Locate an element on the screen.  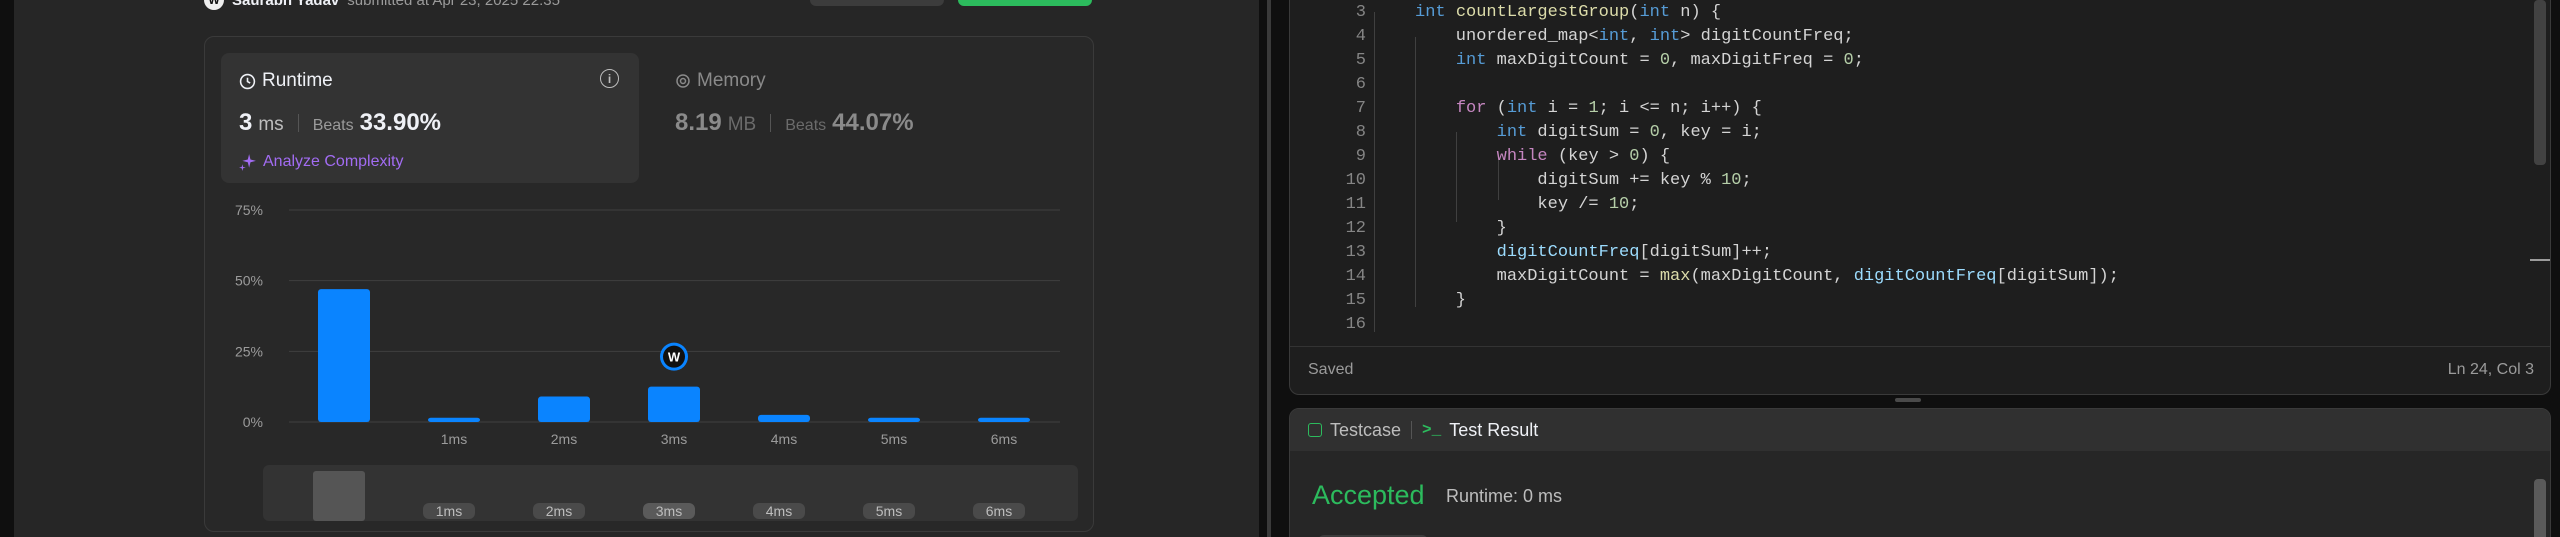
editorial-button is located at coordinates (877, 3).